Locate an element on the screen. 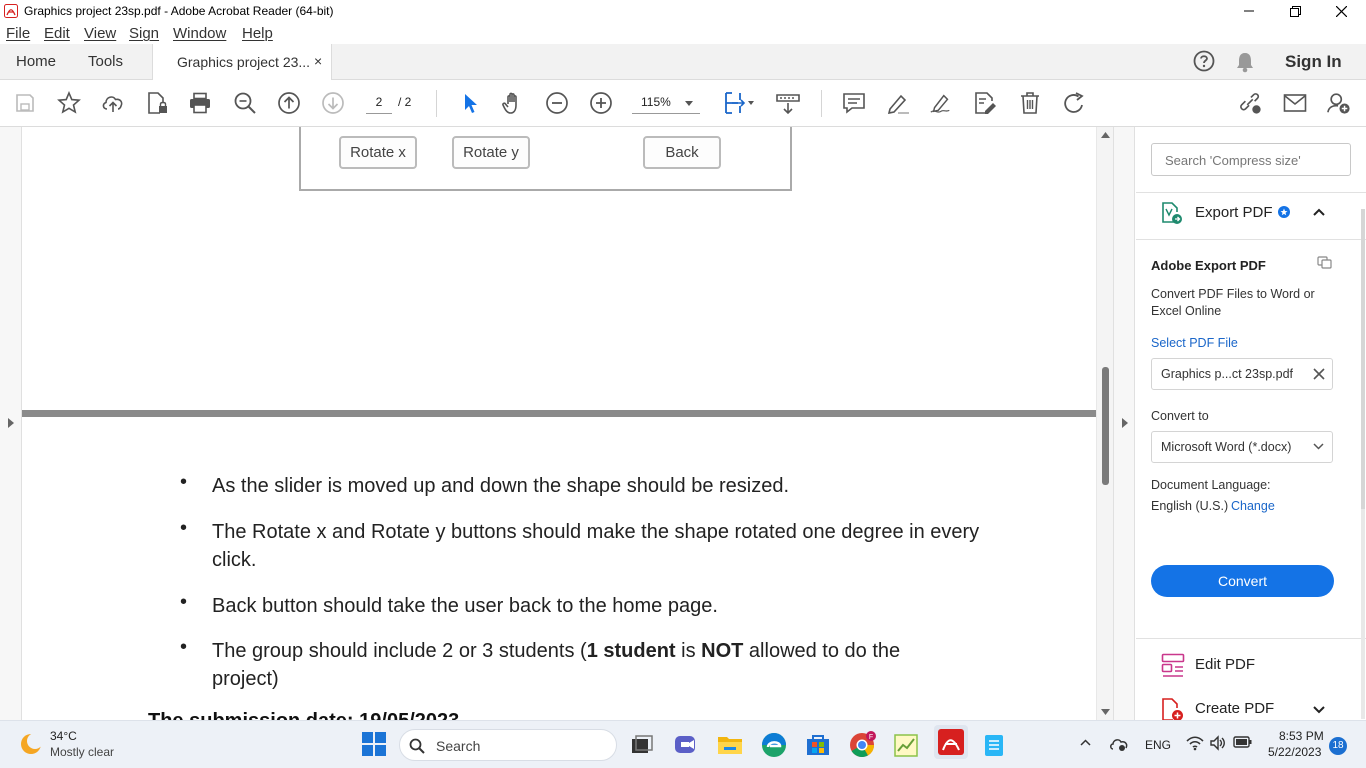 The width and height of the screenshot is (1366, 768). zoom-level-select: 115% is located at coordinates (666, 103).